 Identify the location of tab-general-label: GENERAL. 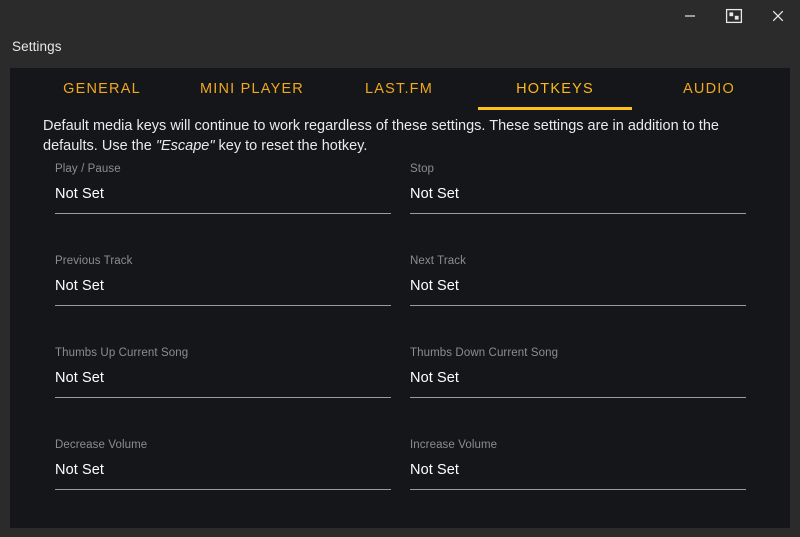
(102, 89).